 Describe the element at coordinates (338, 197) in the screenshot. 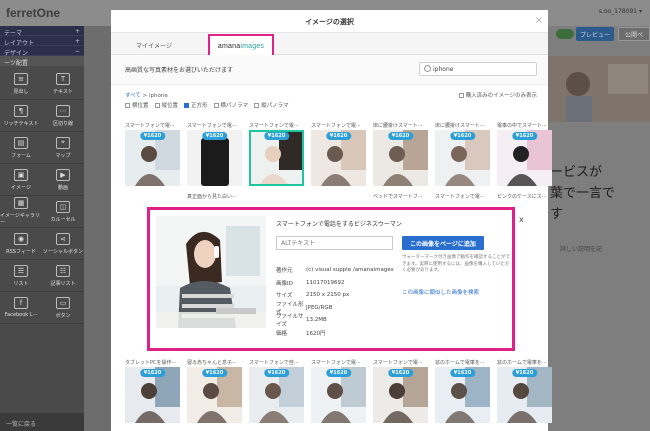

I see `image-caption-below` at that location.